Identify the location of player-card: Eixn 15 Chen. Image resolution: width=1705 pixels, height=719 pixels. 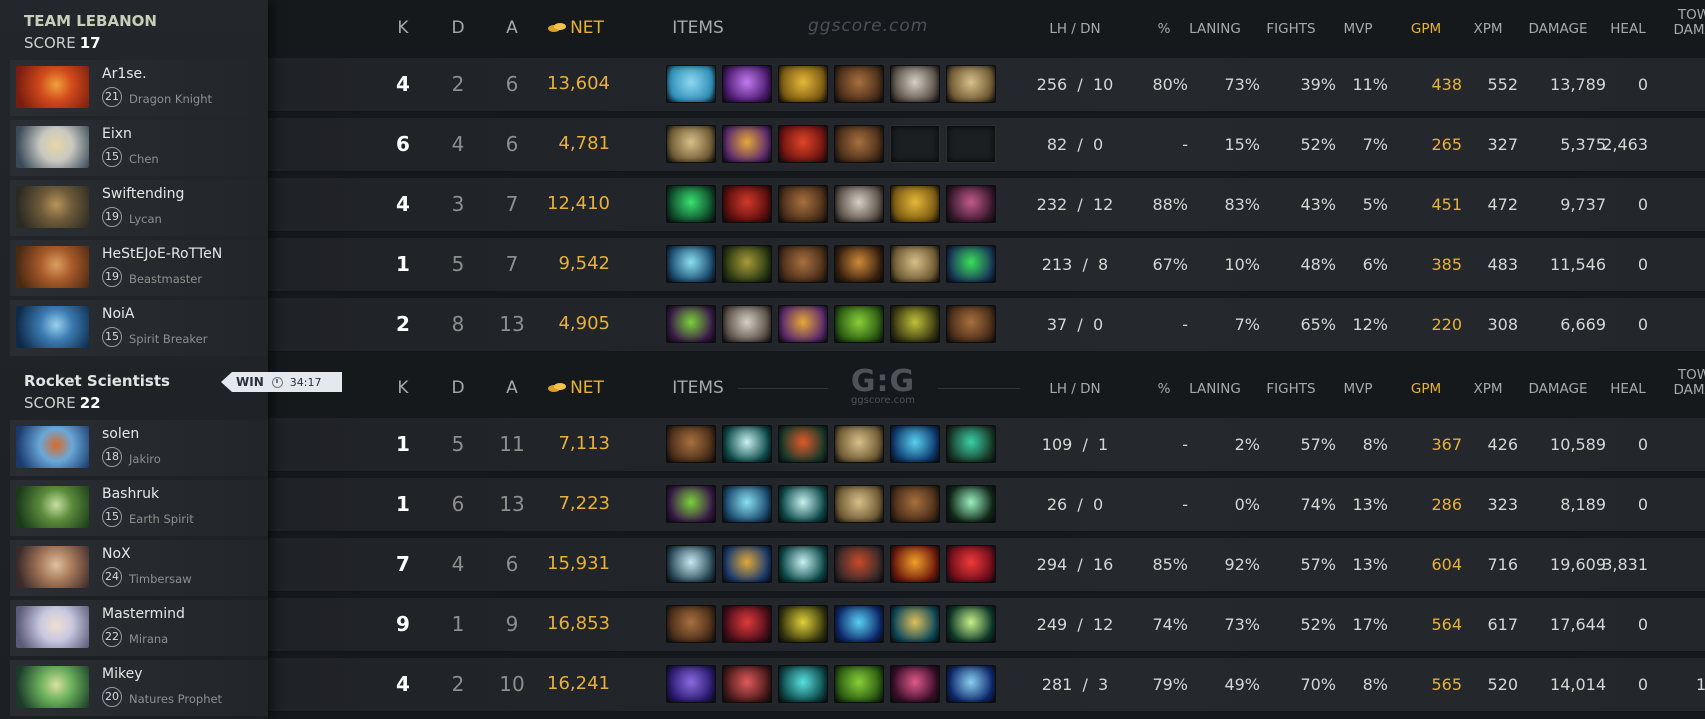
(139, 148).